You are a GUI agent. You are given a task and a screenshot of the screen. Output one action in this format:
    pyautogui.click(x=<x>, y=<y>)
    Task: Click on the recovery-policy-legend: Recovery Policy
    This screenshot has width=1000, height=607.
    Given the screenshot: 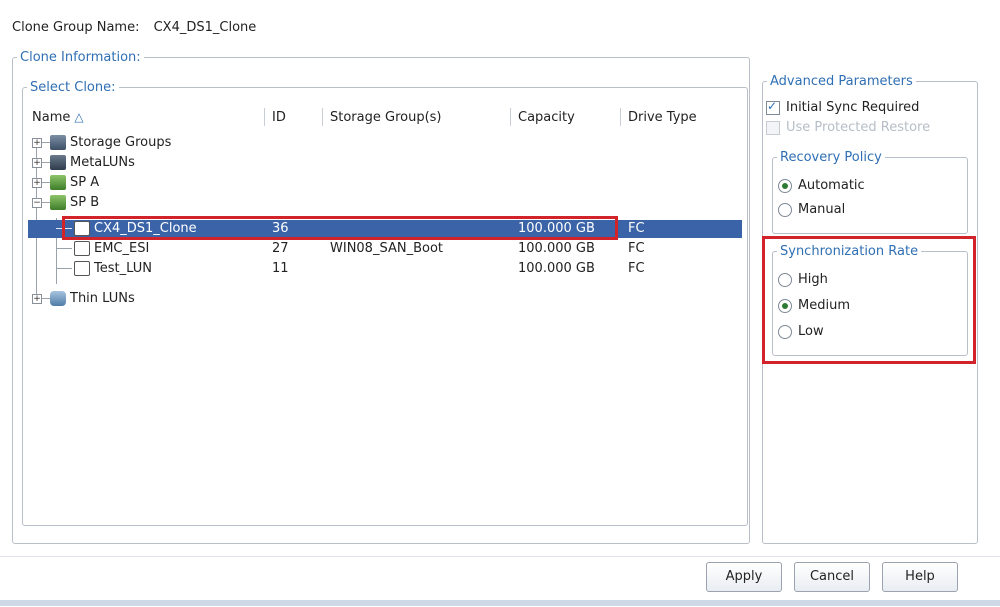 What is the action you would take?
    pyautogui.click(x=831, y=157)
    